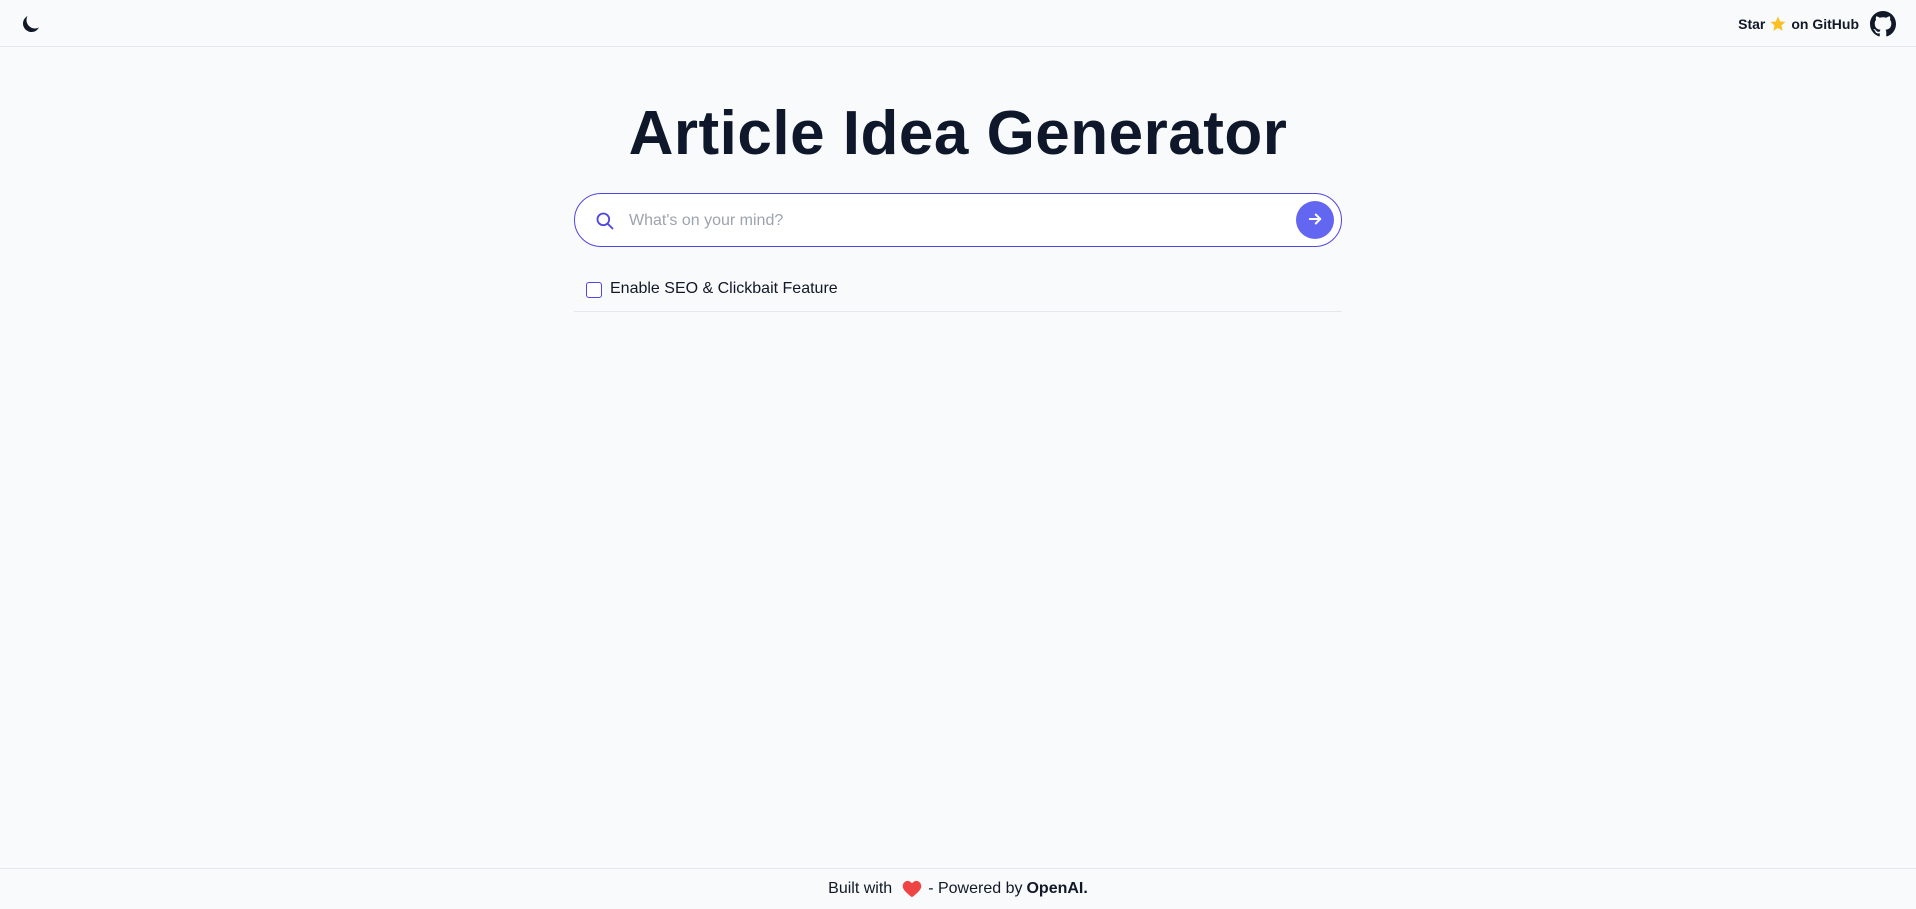 This screenshot has width=1916, height=909. What do you see at coordinates (958, 23) in the screenshot?
I see `top-bar: Star on GitHub` at bounding box center [958, 23].